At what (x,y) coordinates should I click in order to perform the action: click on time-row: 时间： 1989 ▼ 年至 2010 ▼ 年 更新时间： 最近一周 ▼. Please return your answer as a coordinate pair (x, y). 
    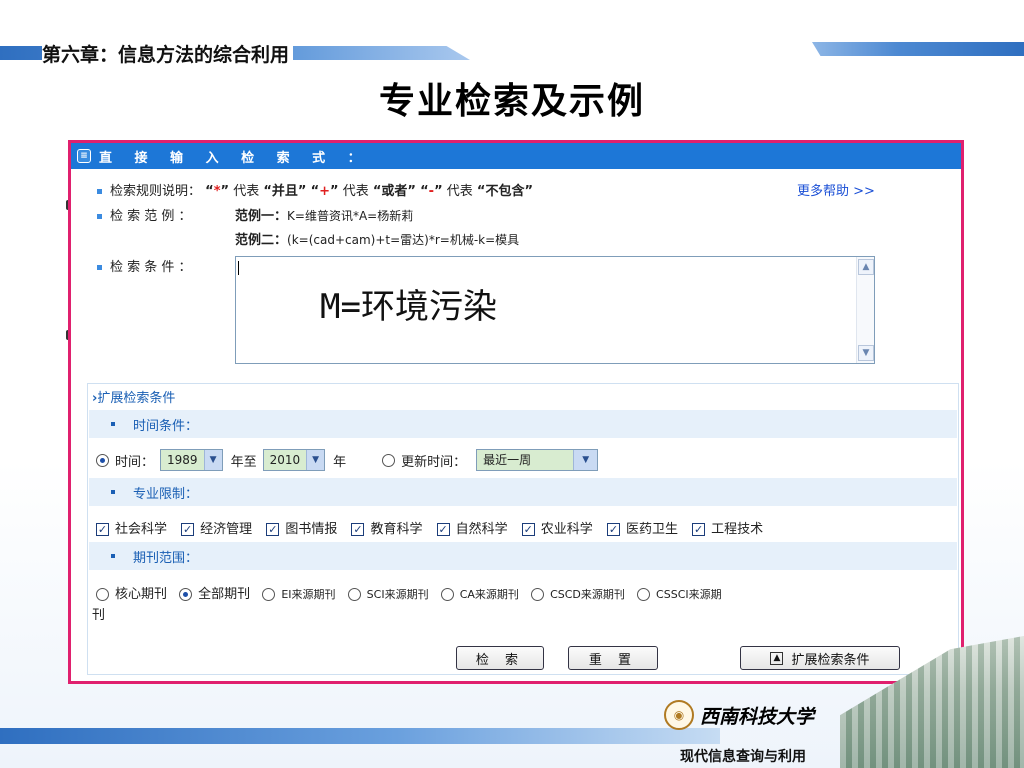
    Looking at the image, I should click on (347, 460).